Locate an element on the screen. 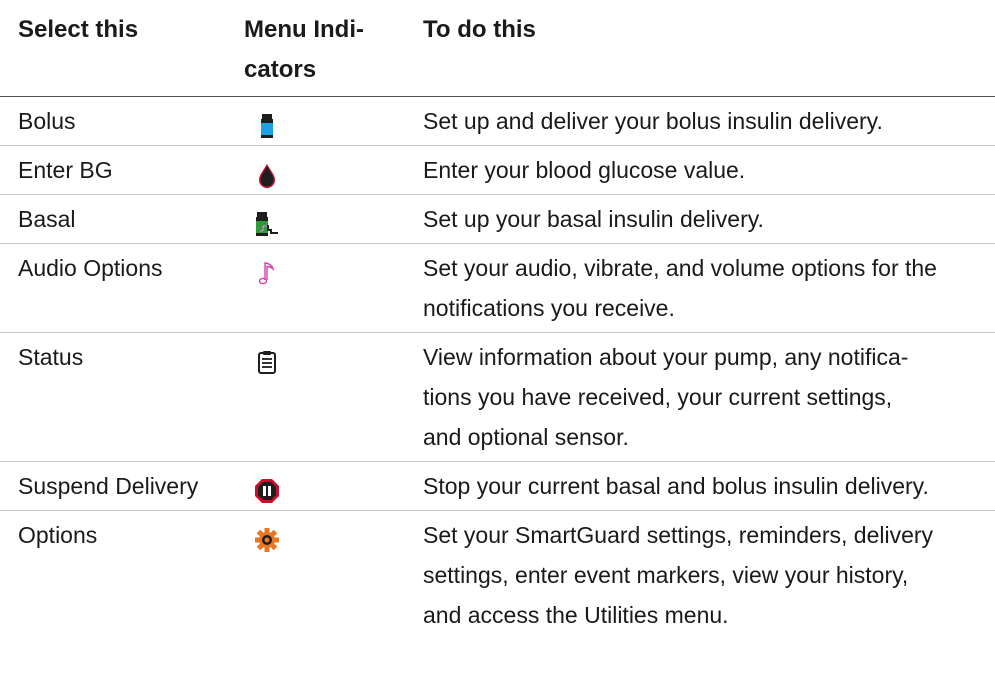  blood-drop-icon is located at coordinates (267, 175).